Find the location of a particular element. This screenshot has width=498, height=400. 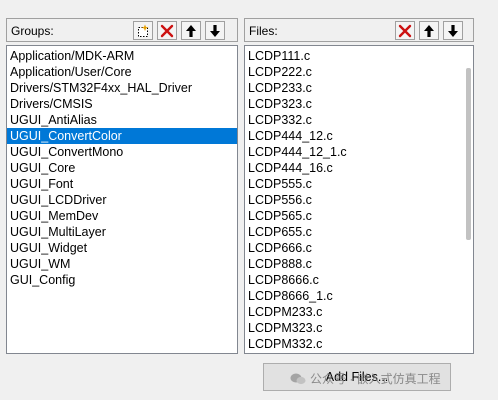

move-file-down-button is located at coordinates (453, 30).